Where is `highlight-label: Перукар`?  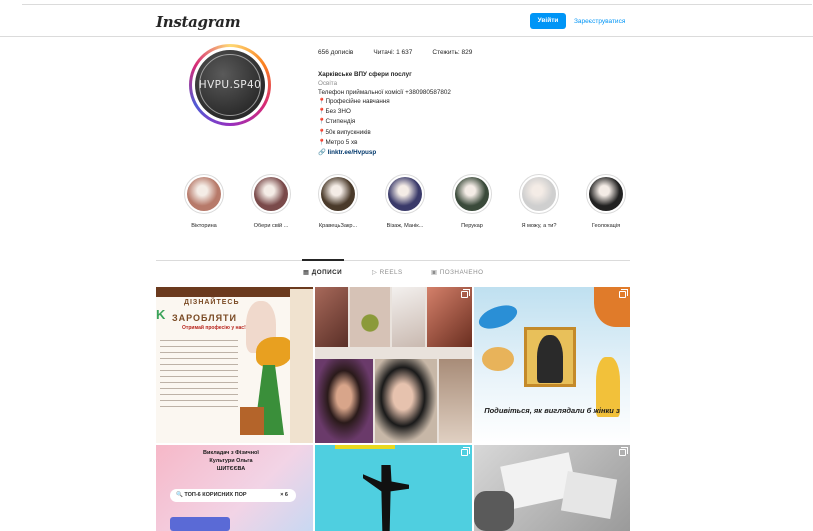
highlight-label: Перукар is located at coordinates (472, 226).